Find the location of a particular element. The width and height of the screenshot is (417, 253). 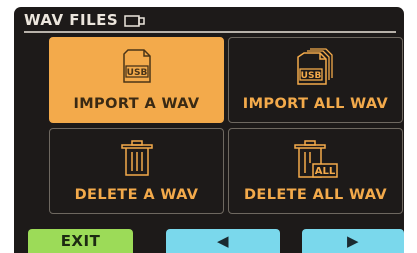

delete-a-wav-button: DELETE A WAV is located at coordinates (136, 171).